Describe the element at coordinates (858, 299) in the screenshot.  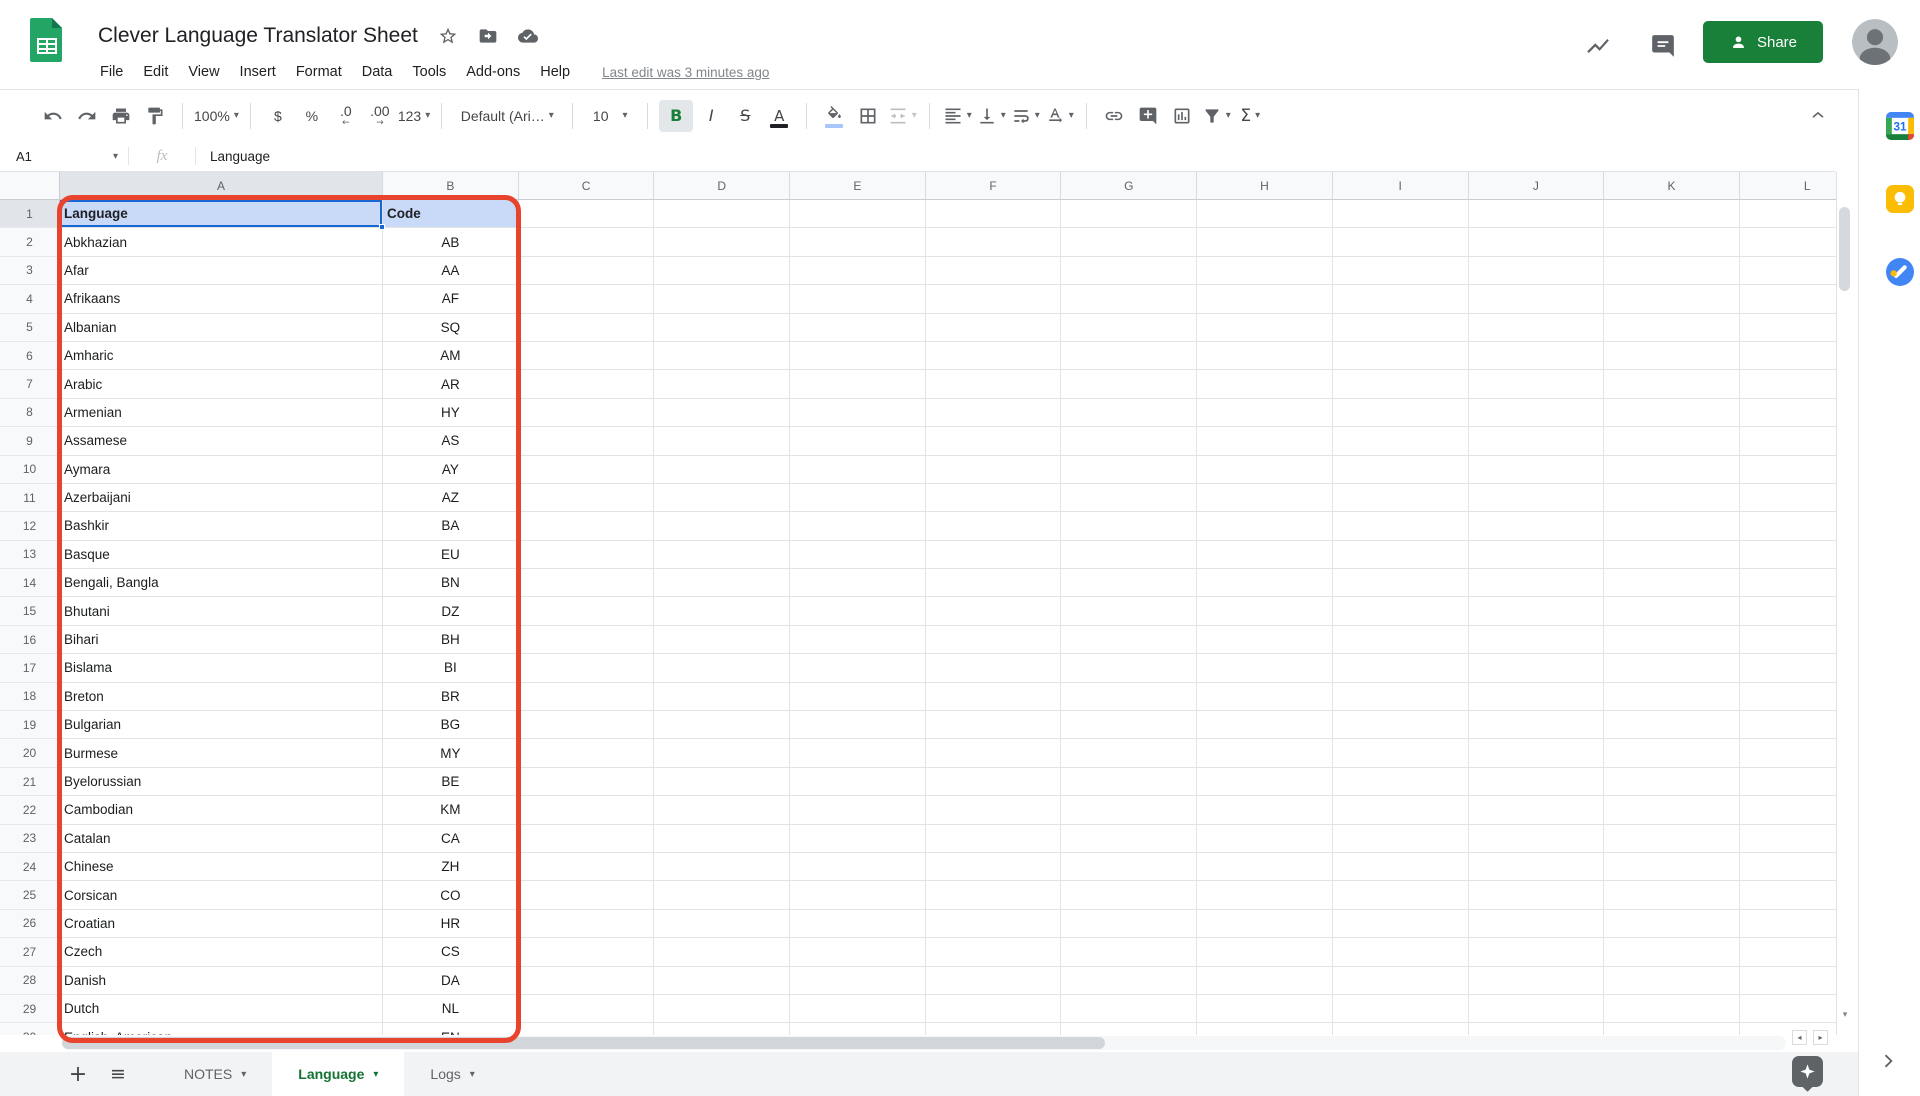
I see `cell-E4` at that location.